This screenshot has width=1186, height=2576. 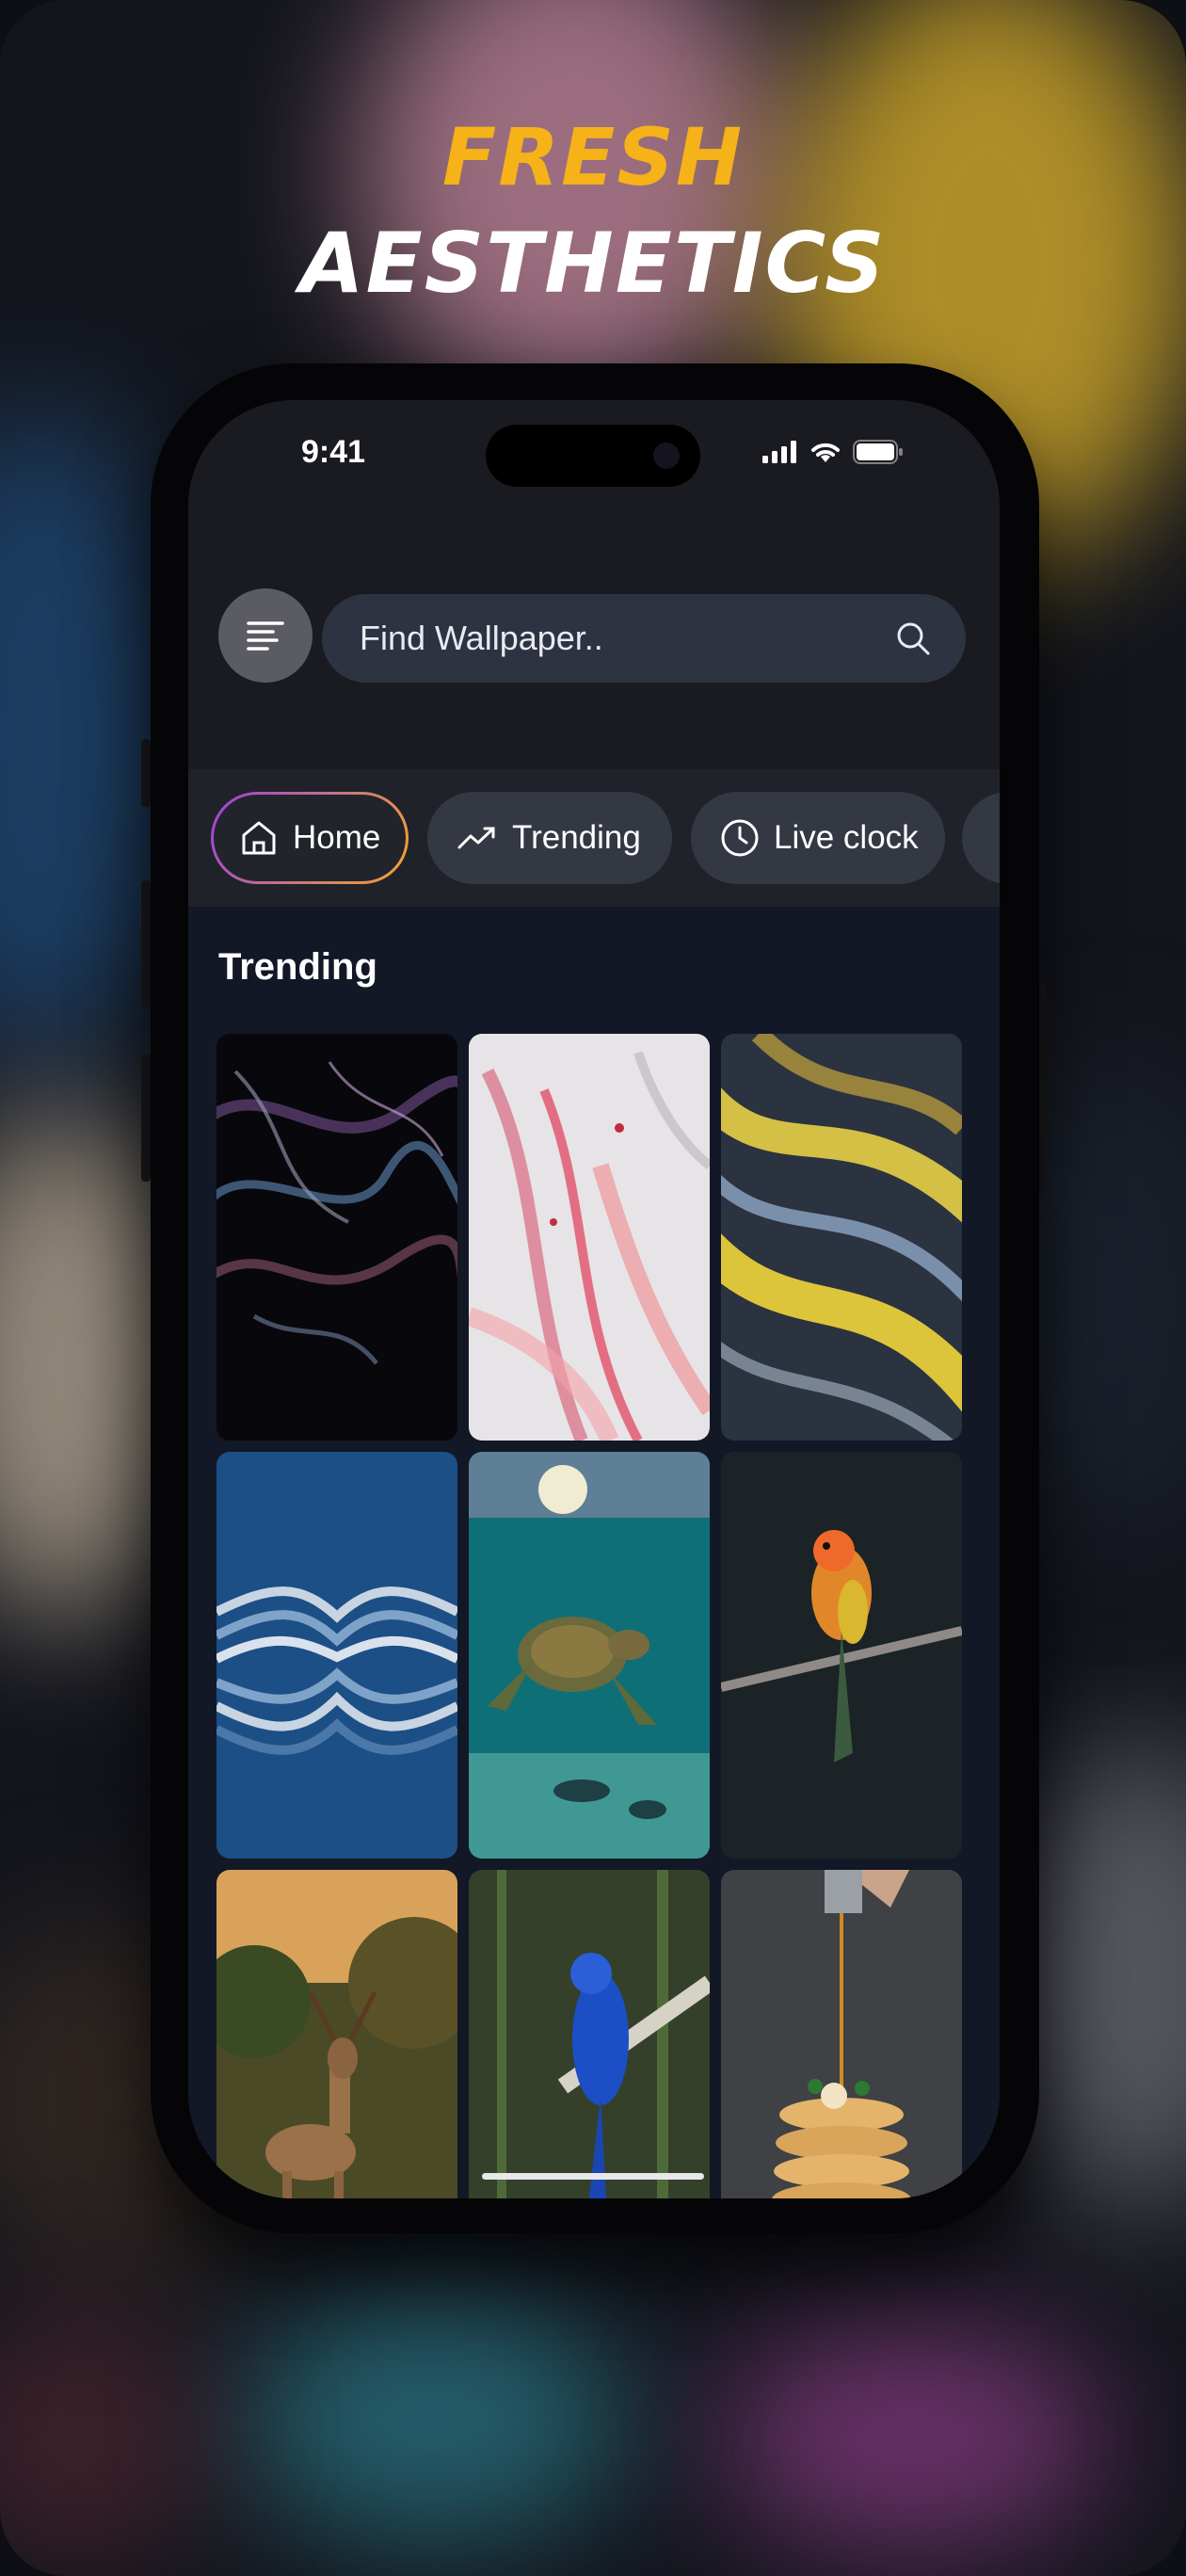 What do you see at coordinates (476, 838) in the screenshot?
I see `trending-icon` at bounding box center [476, 838].